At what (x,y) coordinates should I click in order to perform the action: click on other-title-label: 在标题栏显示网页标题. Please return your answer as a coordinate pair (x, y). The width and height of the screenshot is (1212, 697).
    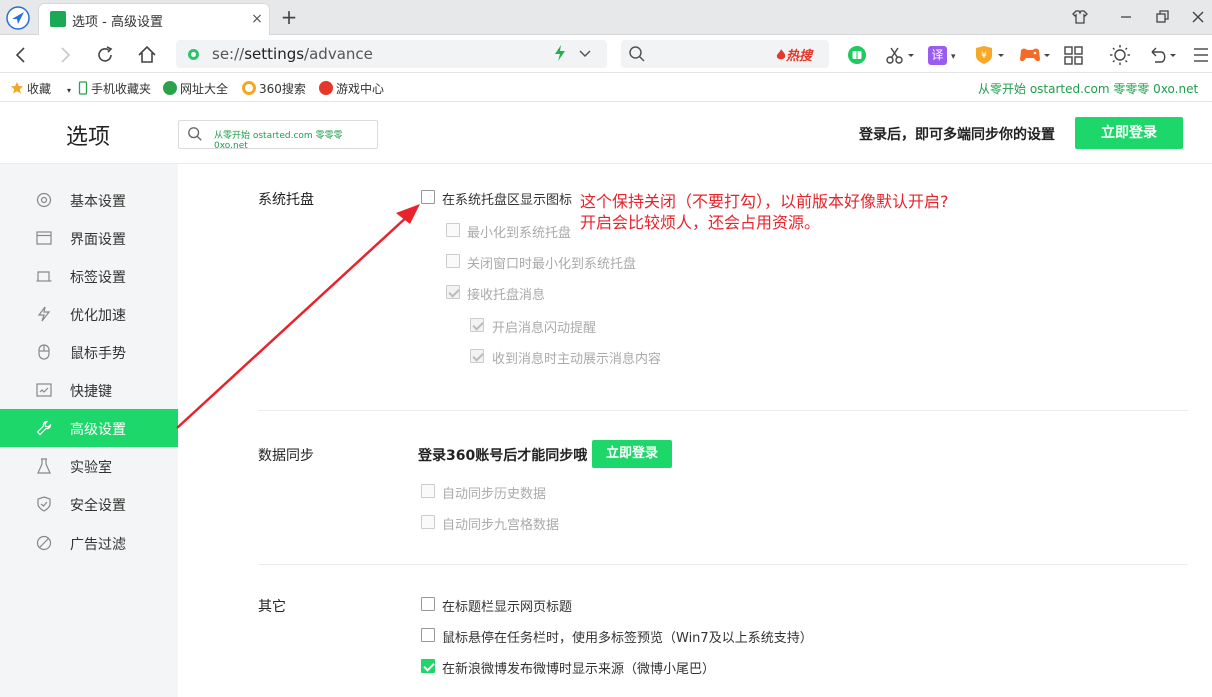
    Looking at the image, I should click on (507, 605).